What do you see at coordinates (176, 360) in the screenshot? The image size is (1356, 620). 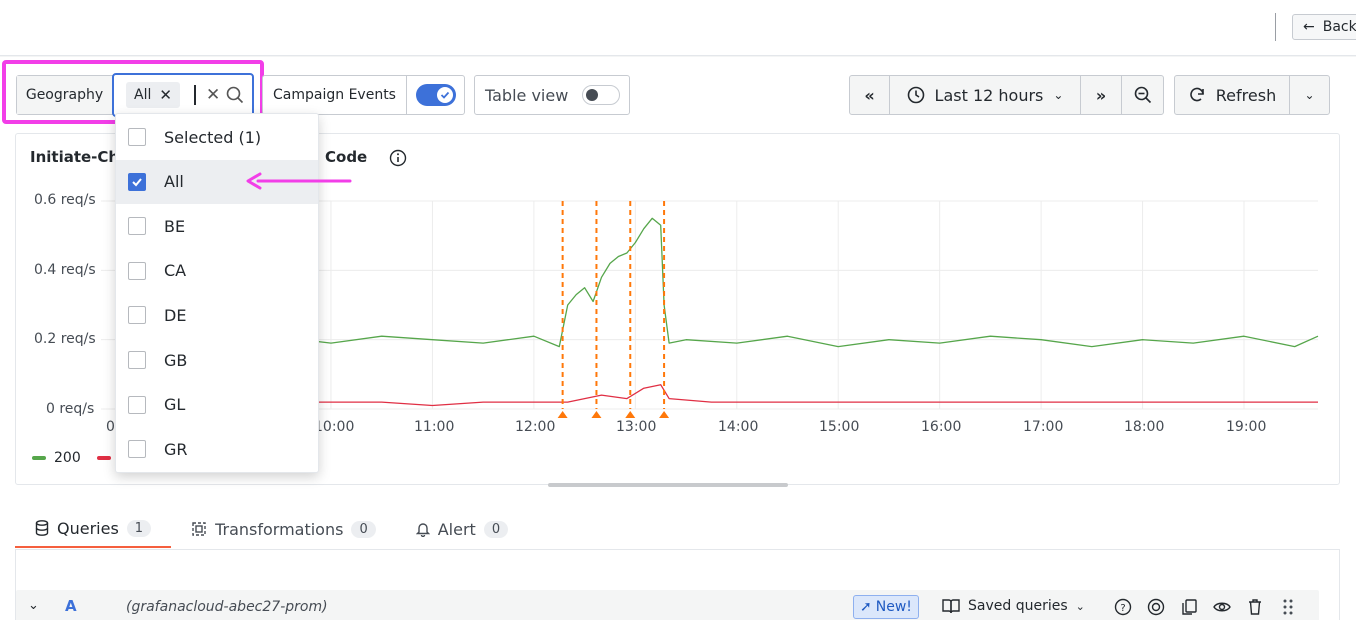 I see `option-label: GB` at bounding box center [176, 360].